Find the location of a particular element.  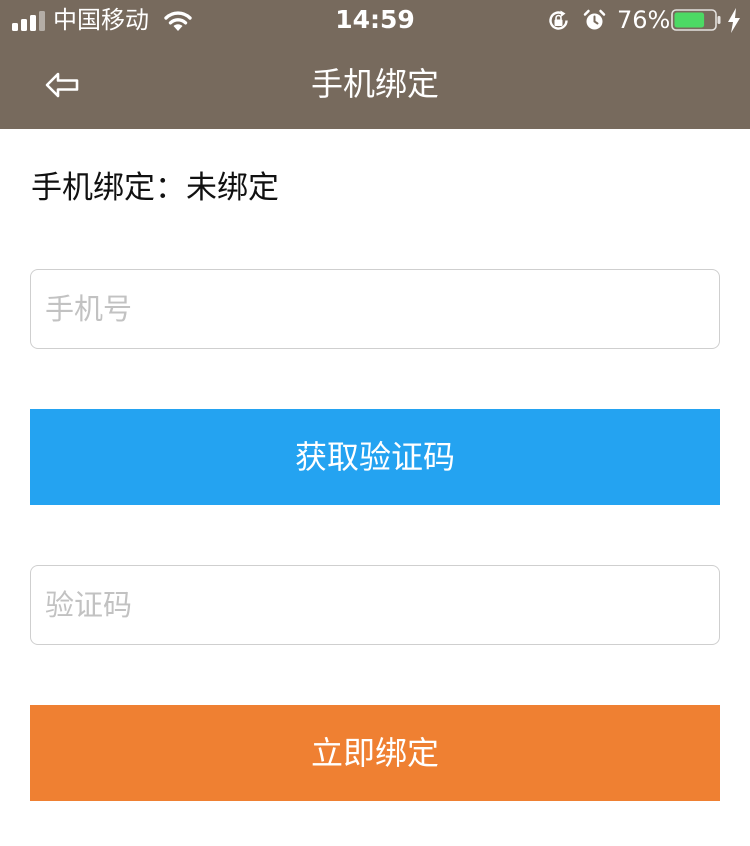

get-code-button: 获取验证码 is located at coordinates (375, 457).